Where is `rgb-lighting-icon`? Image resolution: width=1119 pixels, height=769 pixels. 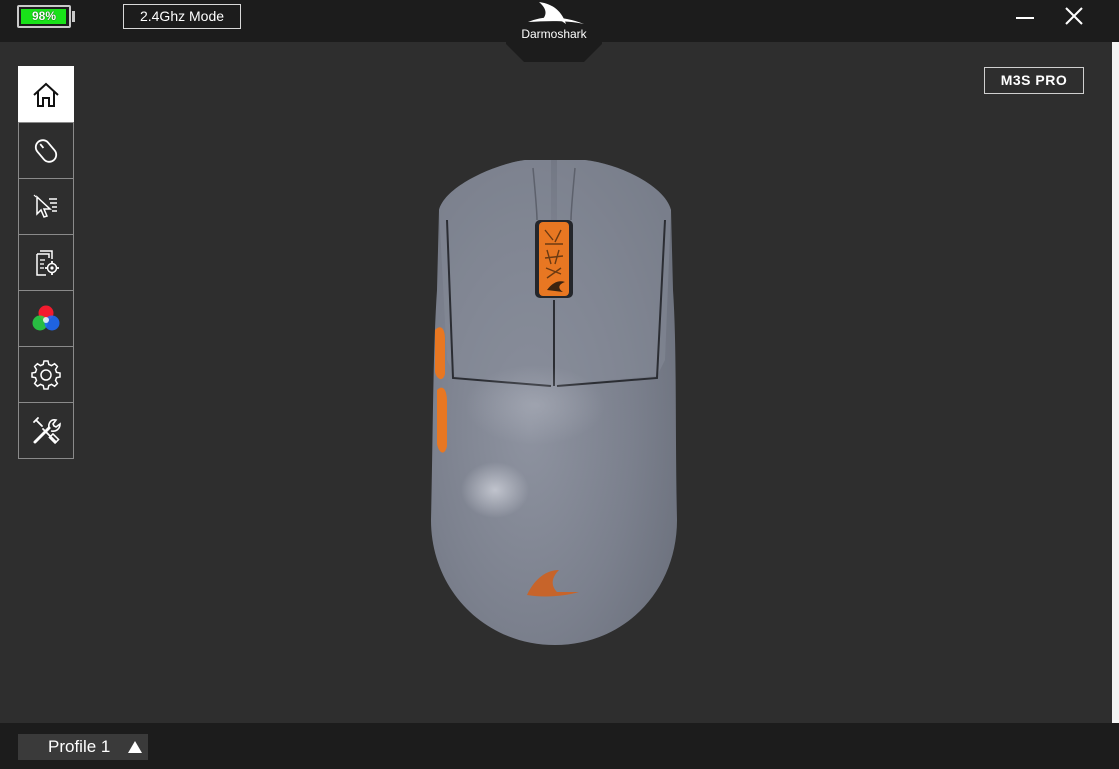 rgb-lighting-icon is located at coordinates (46, 317).